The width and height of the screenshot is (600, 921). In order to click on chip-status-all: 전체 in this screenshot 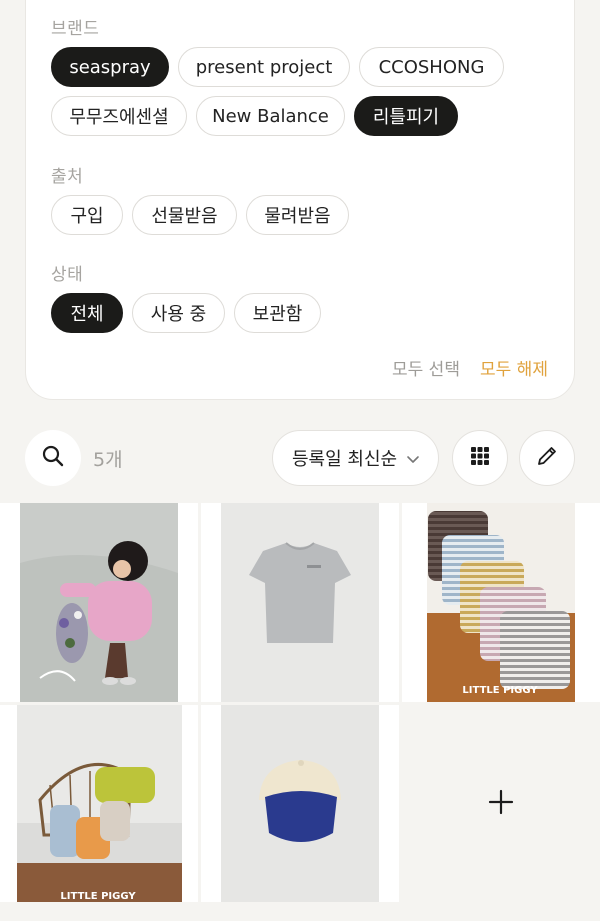, I will do `click(87, 313)`.